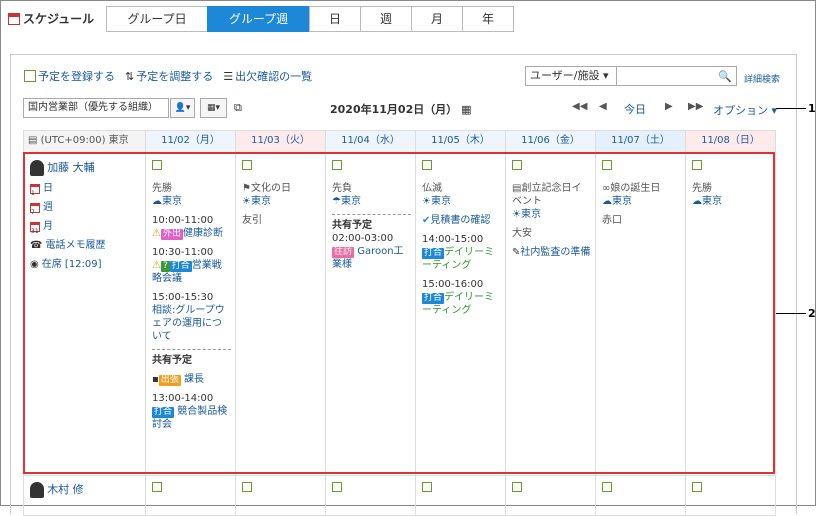  What do you see at coordinates (603, 106) in the screenshot?
I see `prev-day-button: ◀` at bounding box center [603, 106].